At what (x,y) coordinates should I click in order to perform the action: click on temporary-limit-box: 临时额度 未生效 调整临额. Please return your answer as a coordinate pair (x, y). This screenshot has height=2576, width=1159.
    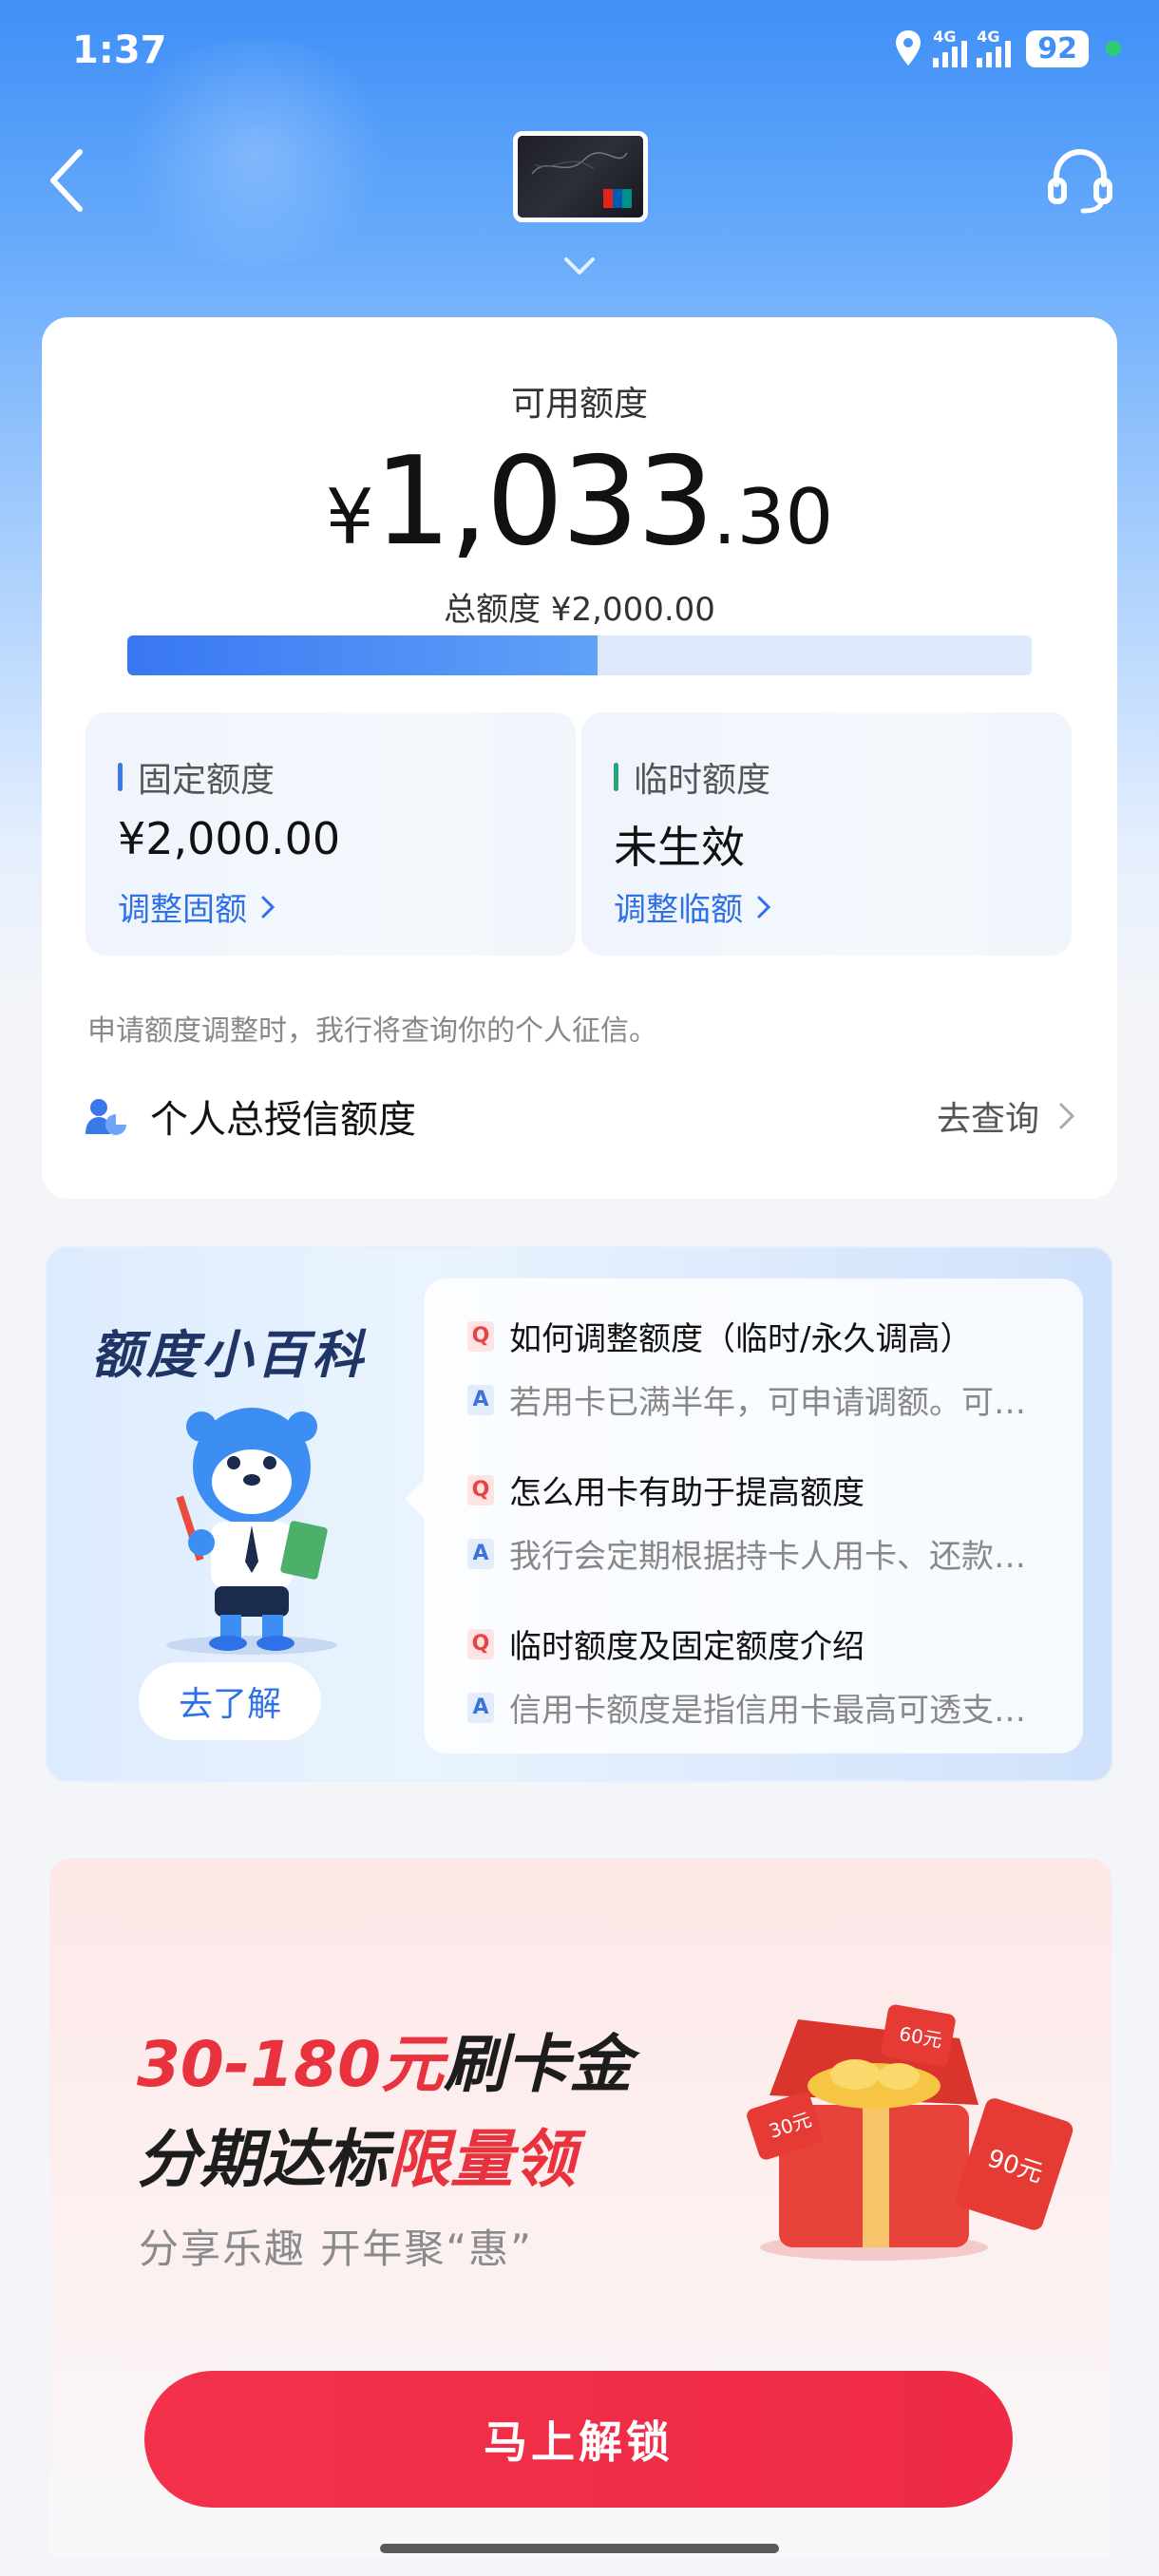
    Looking at the image, I should click on (826, 834).